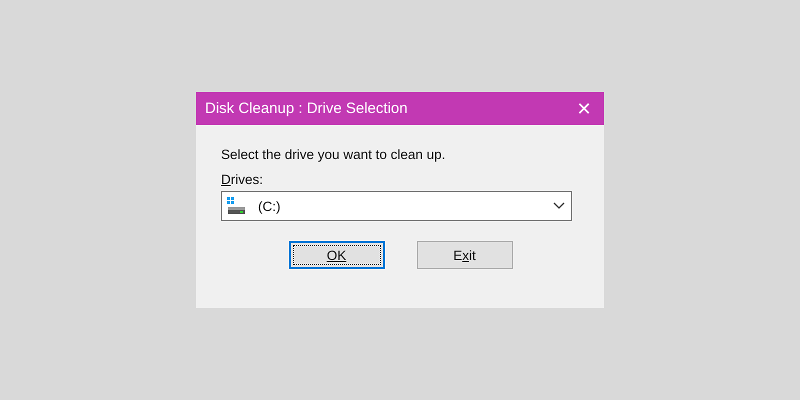 The width and height of the screenshot is (800, 400). Describe the element at coordinates (396, 206) in the screenshot. I see `drive-dropdown: (C:)` at that location.